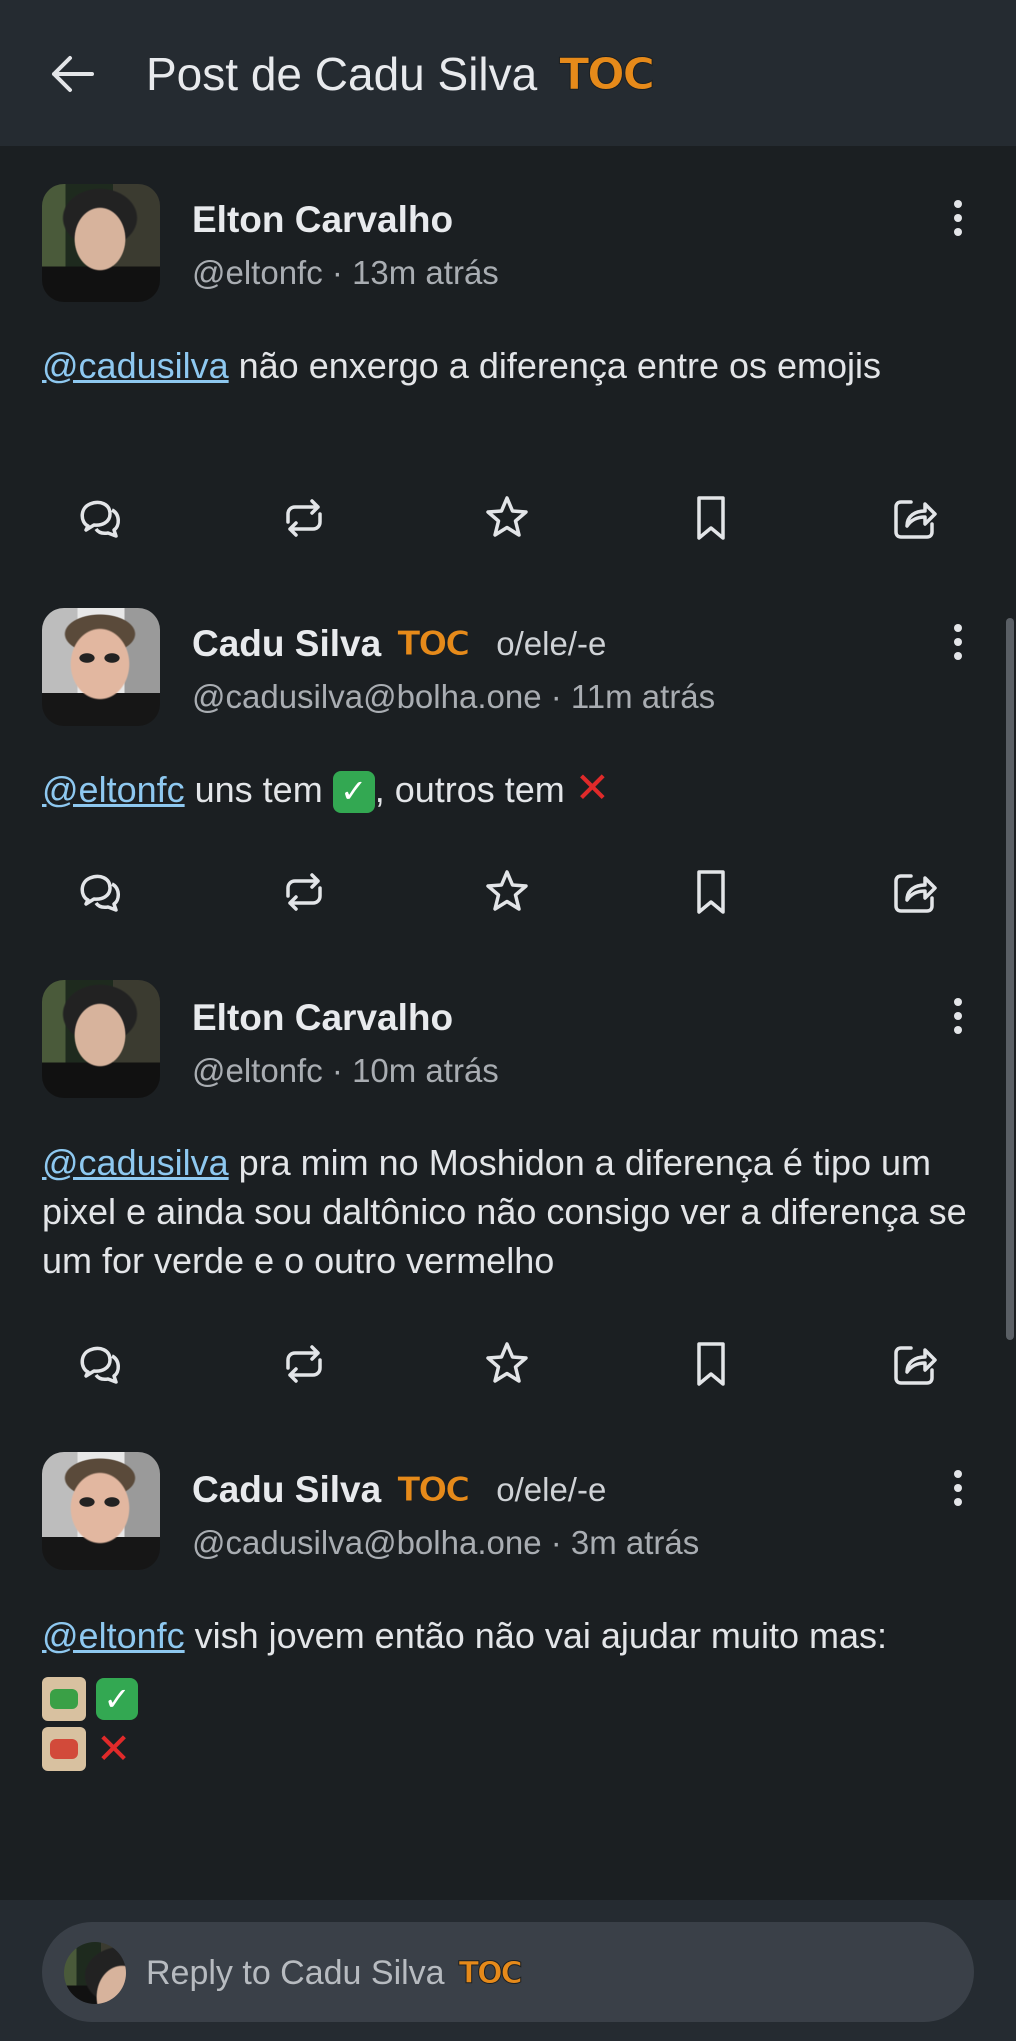  What do you see at coordinates (1010, 979) in the screenshot?
I see `scrollbar` at bounding box center [1010, 979].